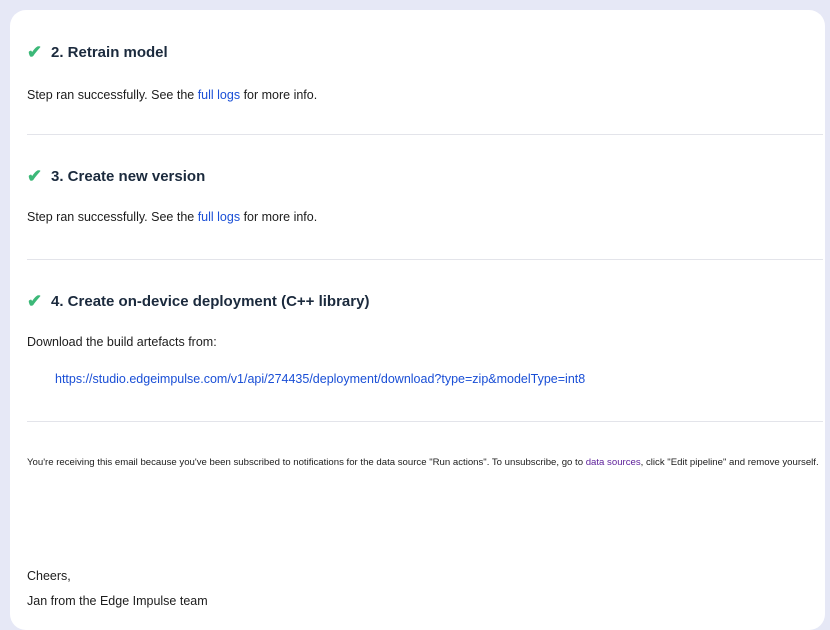 This screenshot has width=830, height=630. I want to click on step-heading-create-version: ✔ 3. Create new version, so click(116, 176).